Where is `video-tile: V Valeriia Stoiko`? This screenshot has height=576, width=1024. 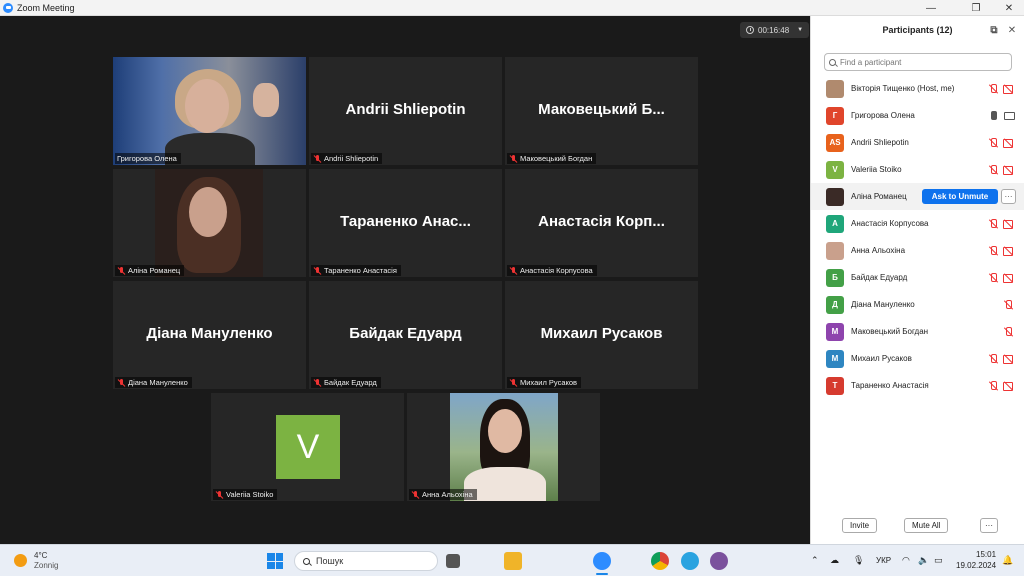 video-tile: V Valeriia Stoiko is located at coordinates (307, 447).